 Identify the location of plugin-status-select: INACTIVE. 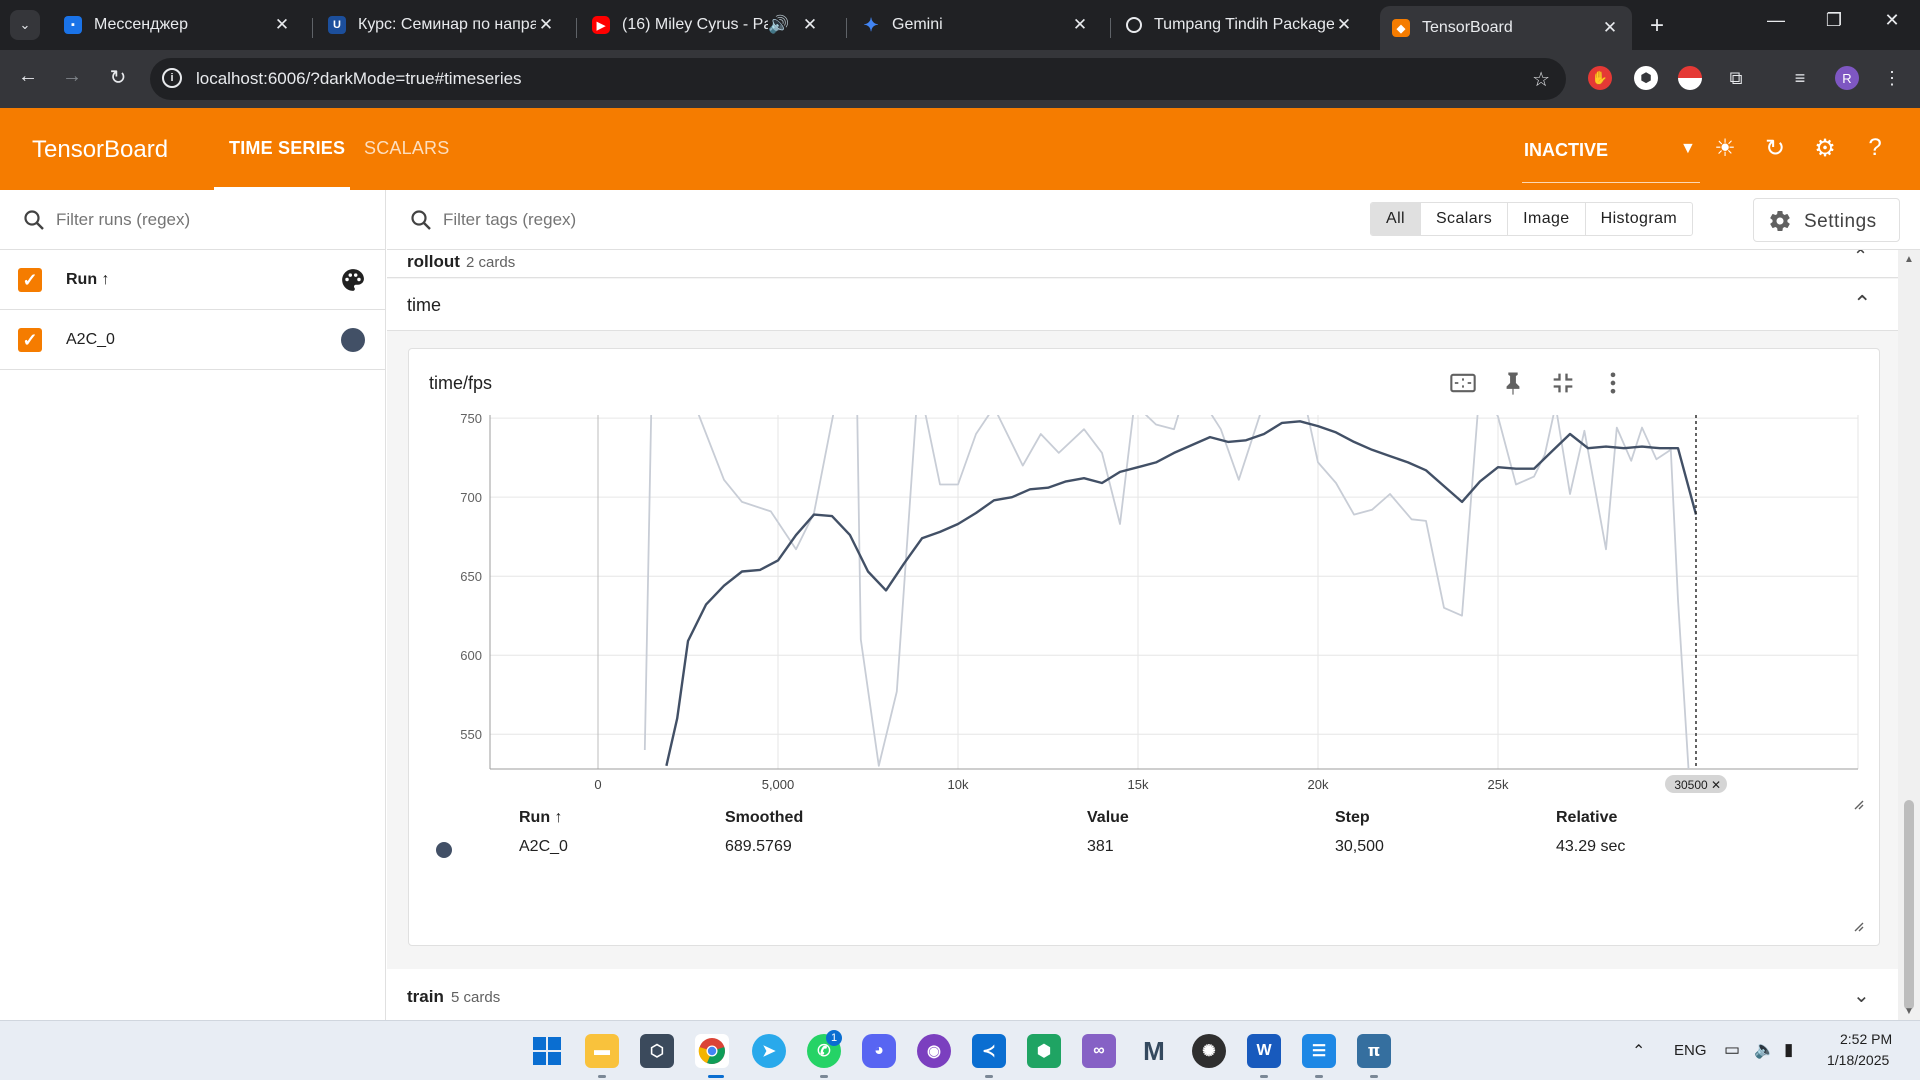
(1566, 150).